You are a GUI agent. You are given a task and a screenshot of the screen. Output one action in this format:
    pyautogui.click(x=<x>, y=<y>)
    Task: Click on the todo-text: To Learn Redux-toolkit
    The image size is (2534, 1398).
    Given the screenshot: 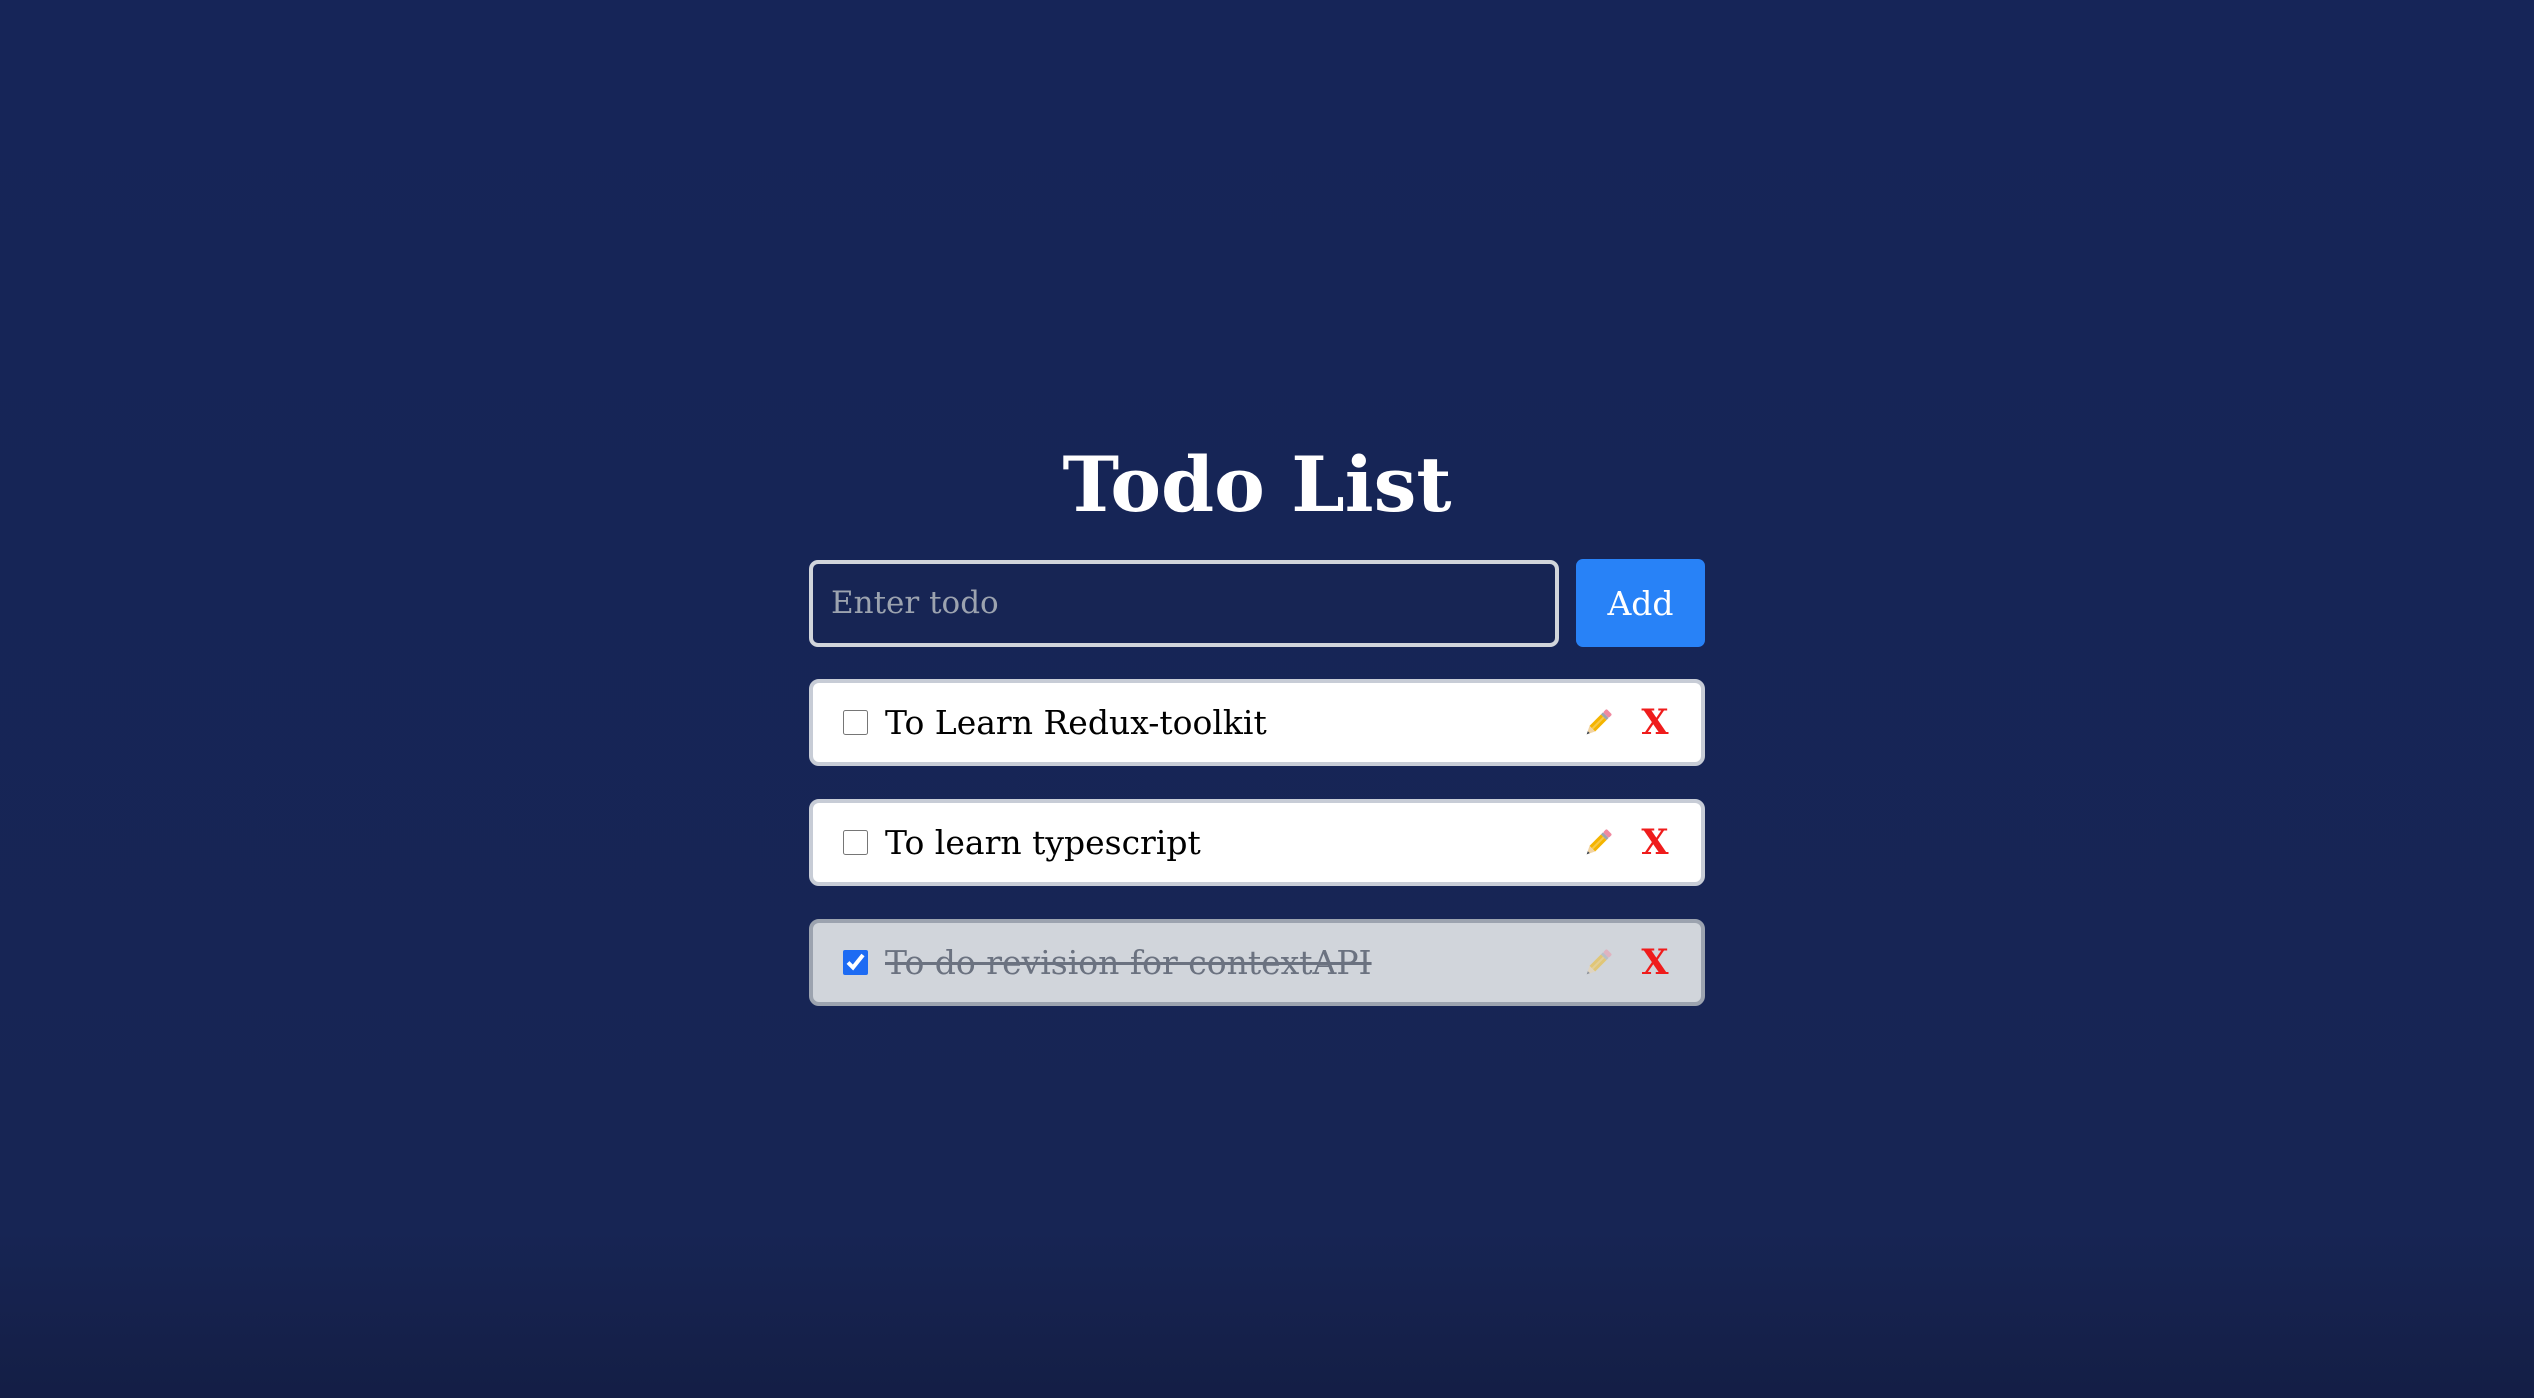 What is the action you would take?
    pyautogui.click(x=1076, y=722)
    